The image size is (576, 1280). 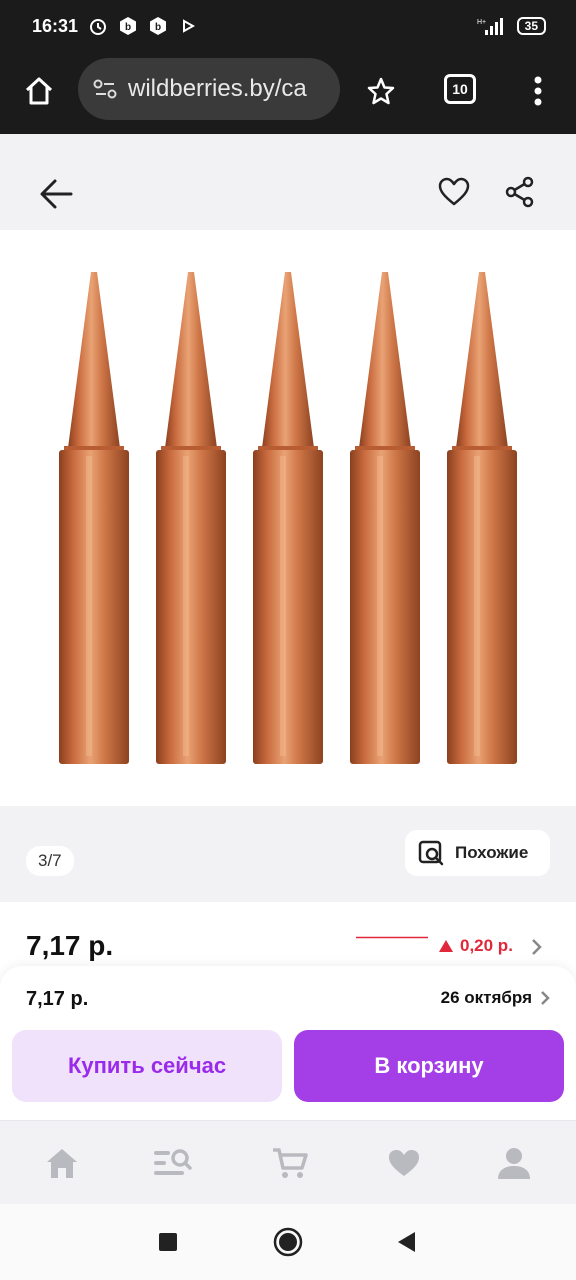 What do you see at coordinates (460, 89) in the screenshot?
I see `tabs-button: 10` at bounding box center [460, 89].